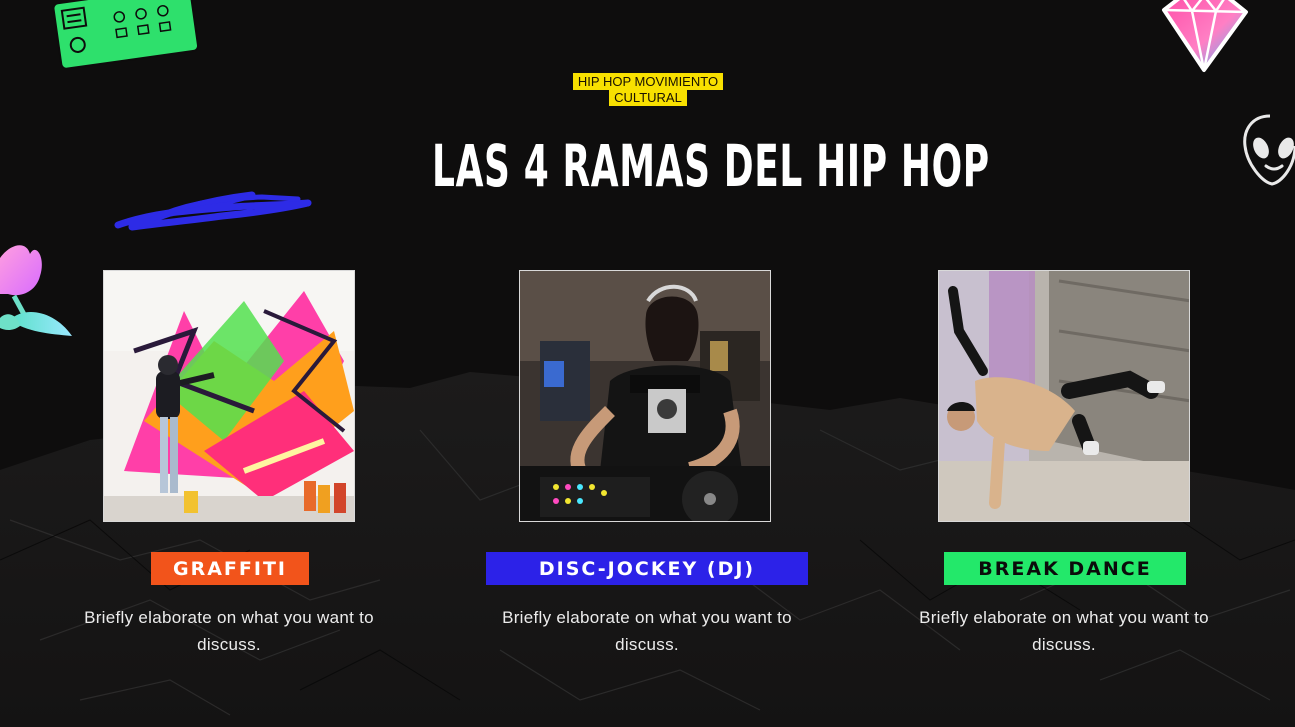  I want to click on card-graffiti, so click(229, 396).